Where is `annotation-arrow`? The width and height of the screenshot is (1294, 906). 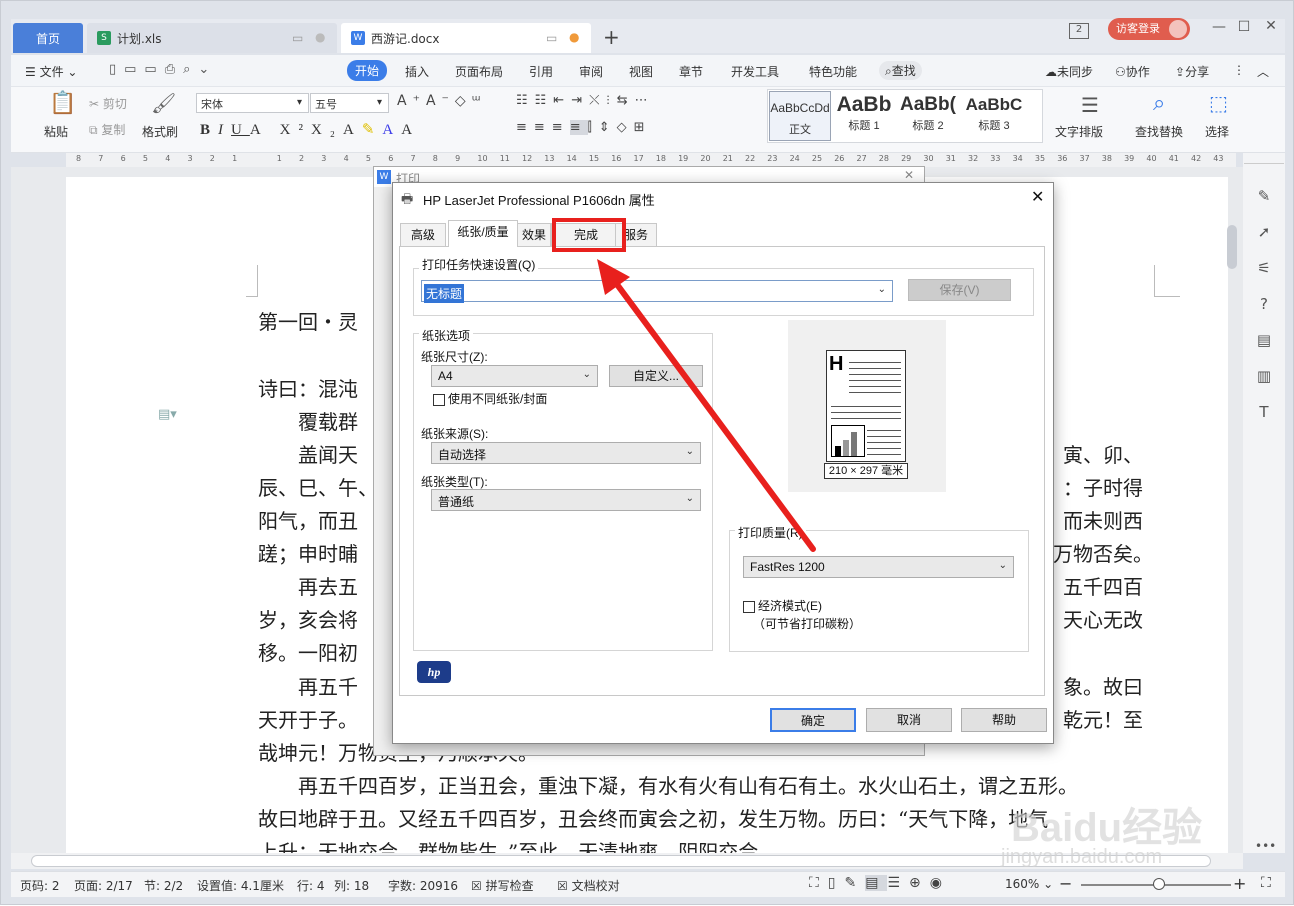
annotation-arrow is located at coordinates (706, 405).